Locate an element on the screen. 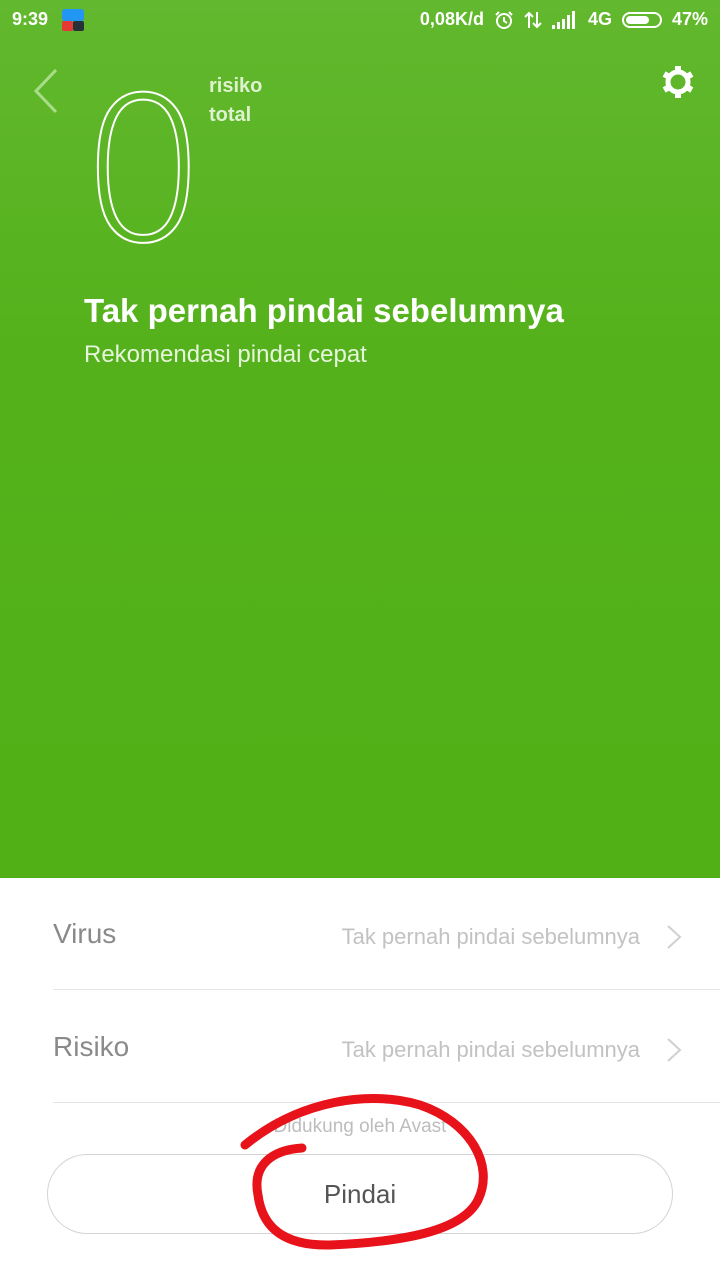  battery-percent: 47% is located at coordinates (689, 19).